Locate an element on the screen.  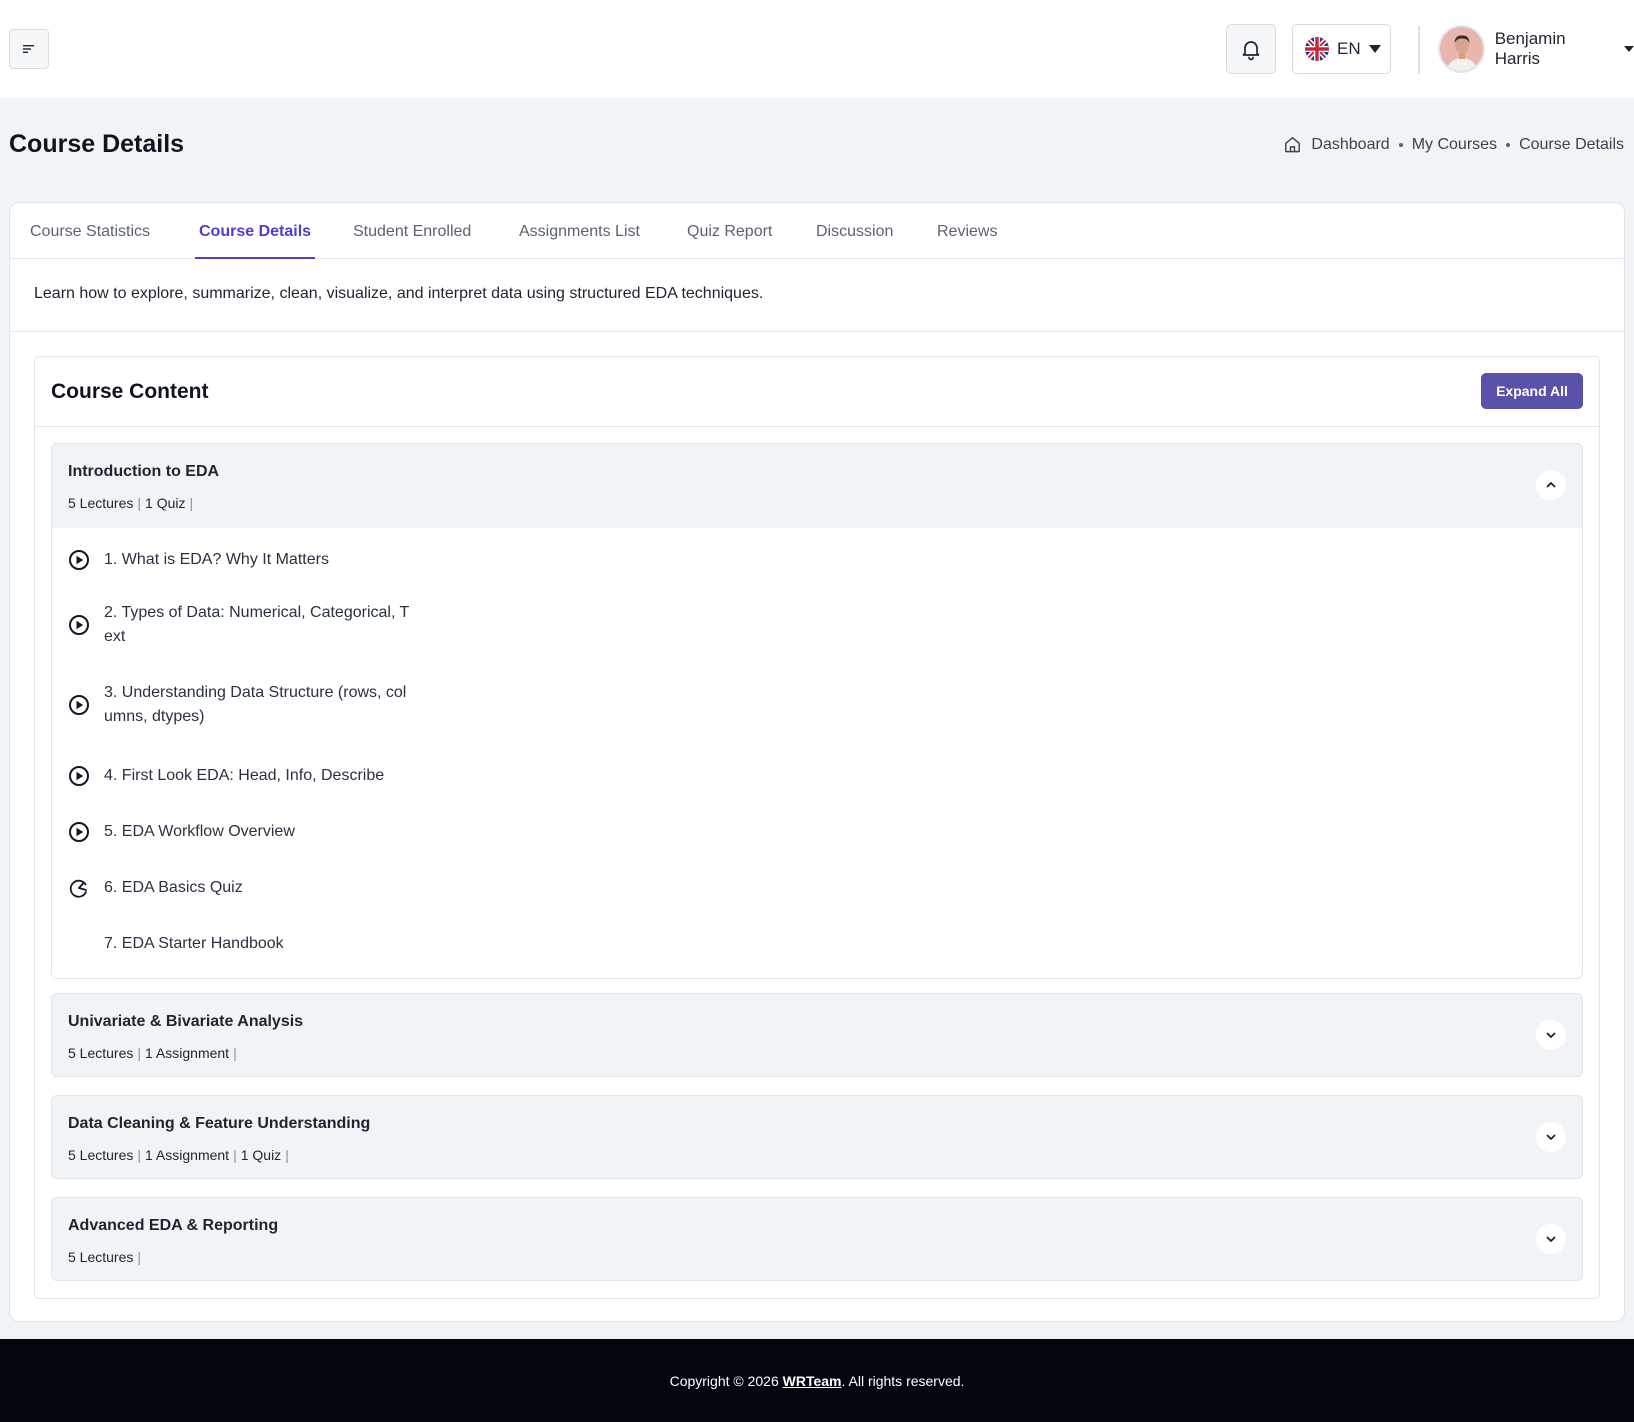
tab-course-details: Course Details is located at coordinates (255, 241).